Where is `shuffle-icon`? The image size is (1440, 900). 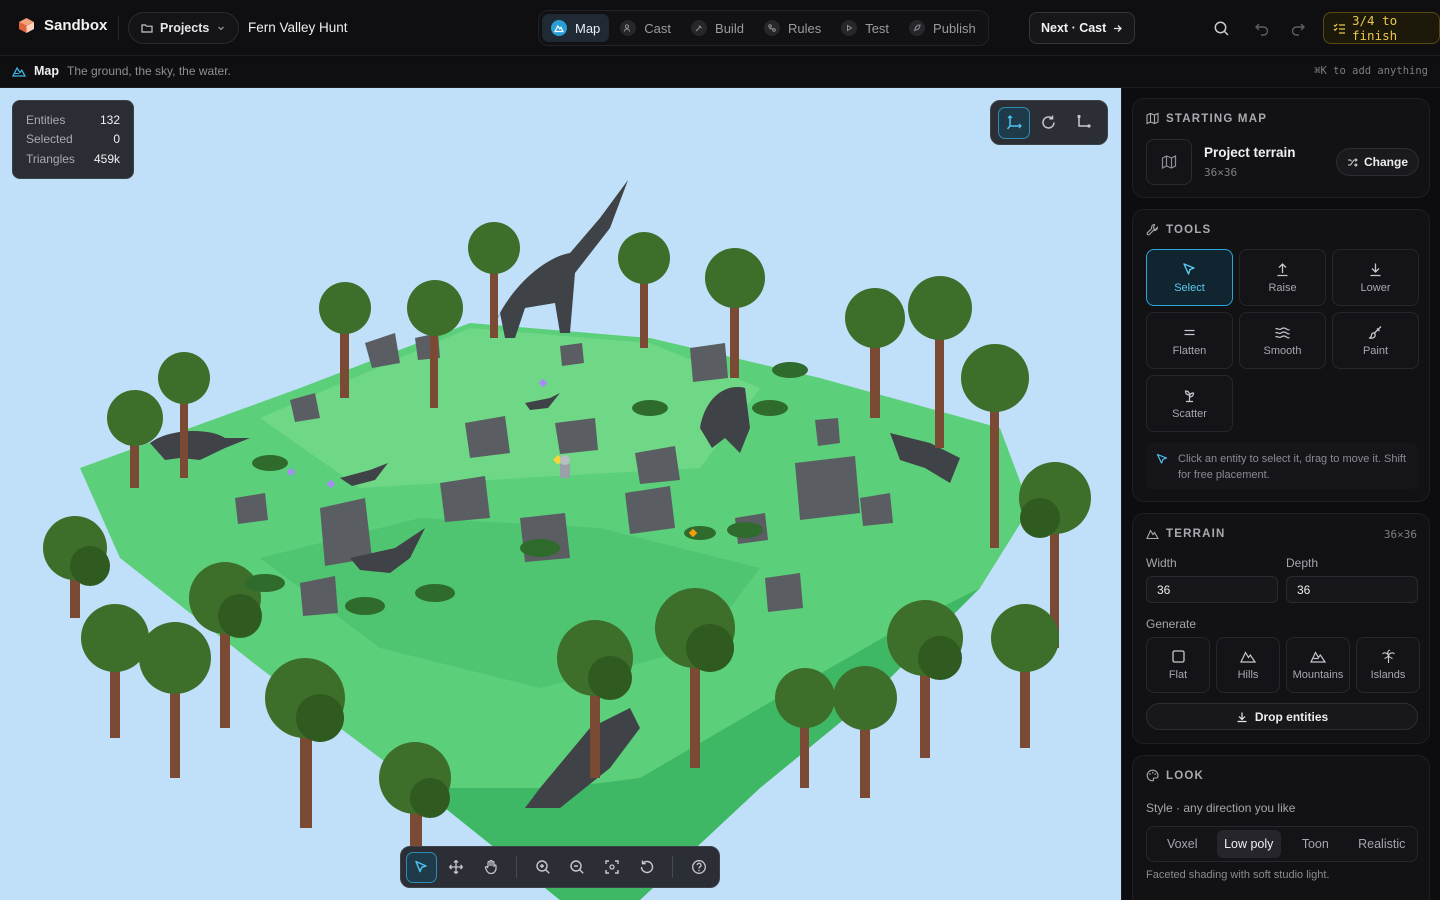
shuffle-icon is located at coordinates (1352, 162).